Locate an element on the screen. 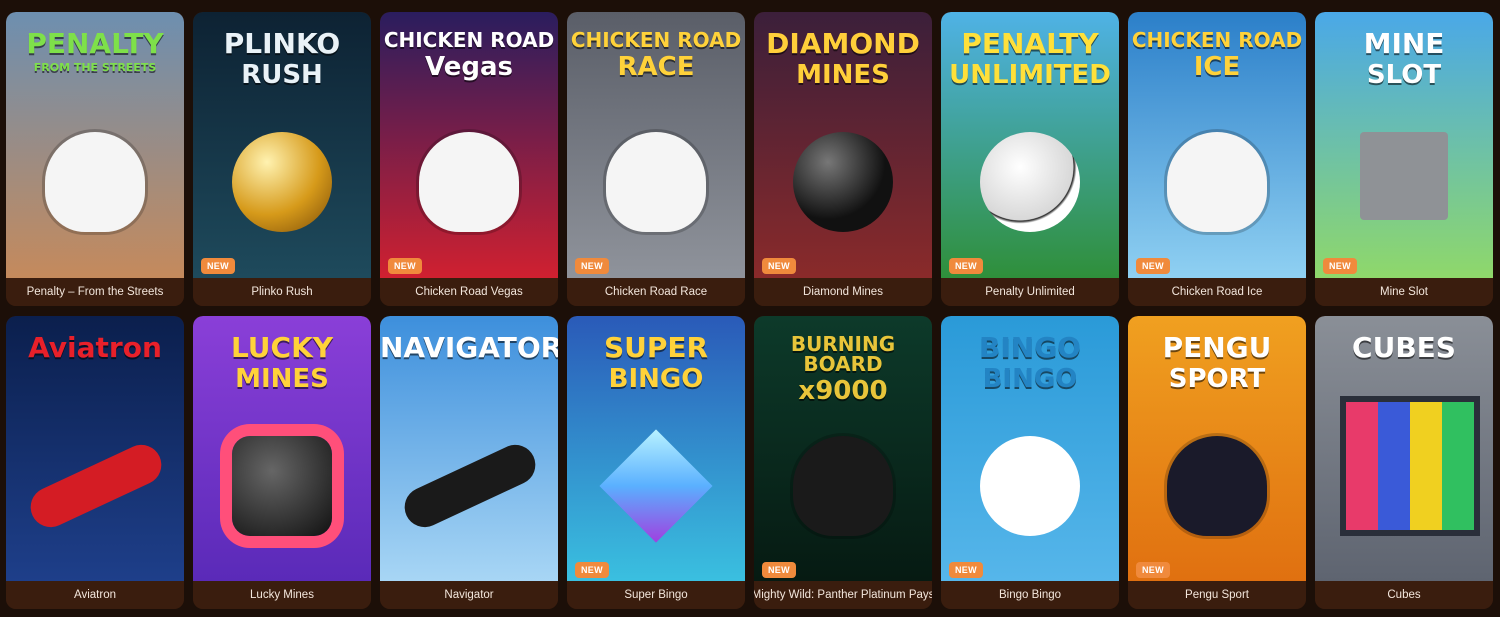 The height and width of the screenshot is (617, 1500). game-logo: SUPER BINGO is located at coordinates (656, 362).